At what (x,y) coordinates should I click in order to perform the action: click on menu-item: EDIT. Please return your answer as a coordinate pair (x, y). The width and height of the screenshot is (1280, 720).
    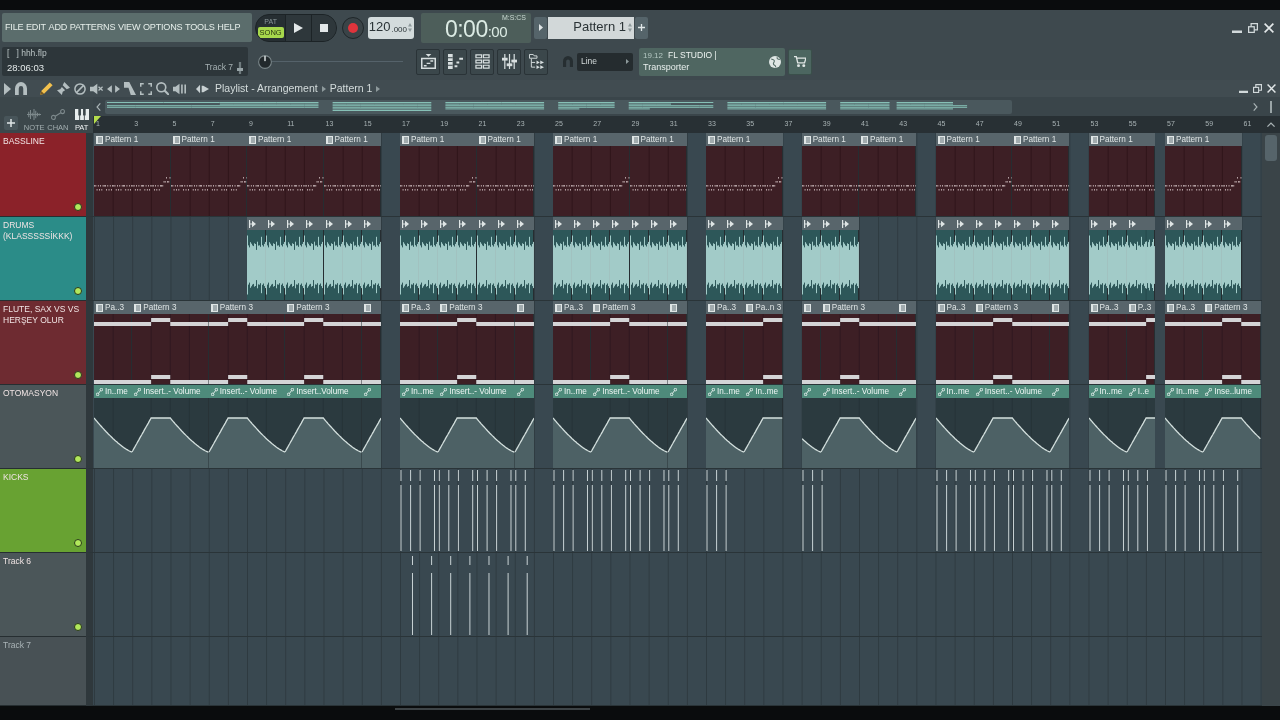
    Looking at the image, I should click on (36, 27).